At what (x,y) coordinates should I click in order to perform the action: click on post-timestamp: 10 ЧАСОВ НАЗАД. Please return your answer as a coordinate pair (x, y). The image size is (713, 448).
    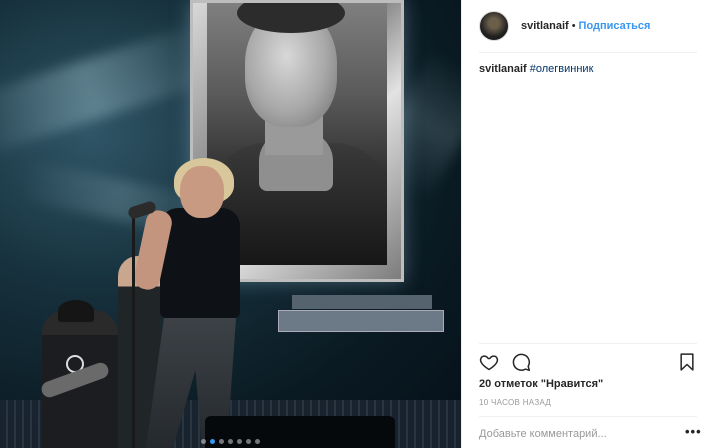
    Looking at the image, I should click on (515, 402).